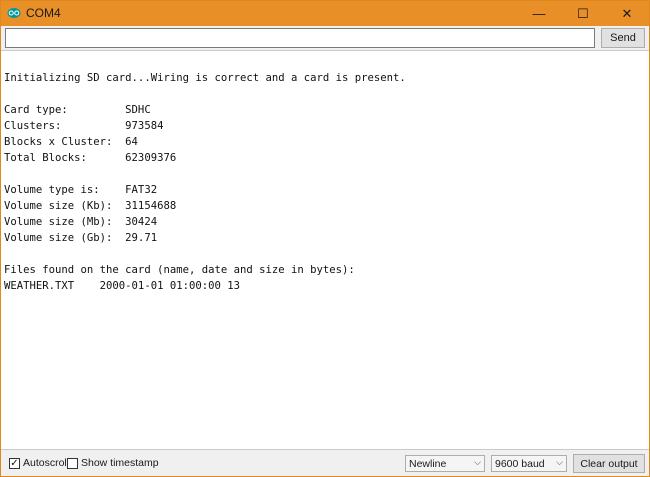  I want to click on output-line: Total Blocks: 62309376, so click(90, 158).